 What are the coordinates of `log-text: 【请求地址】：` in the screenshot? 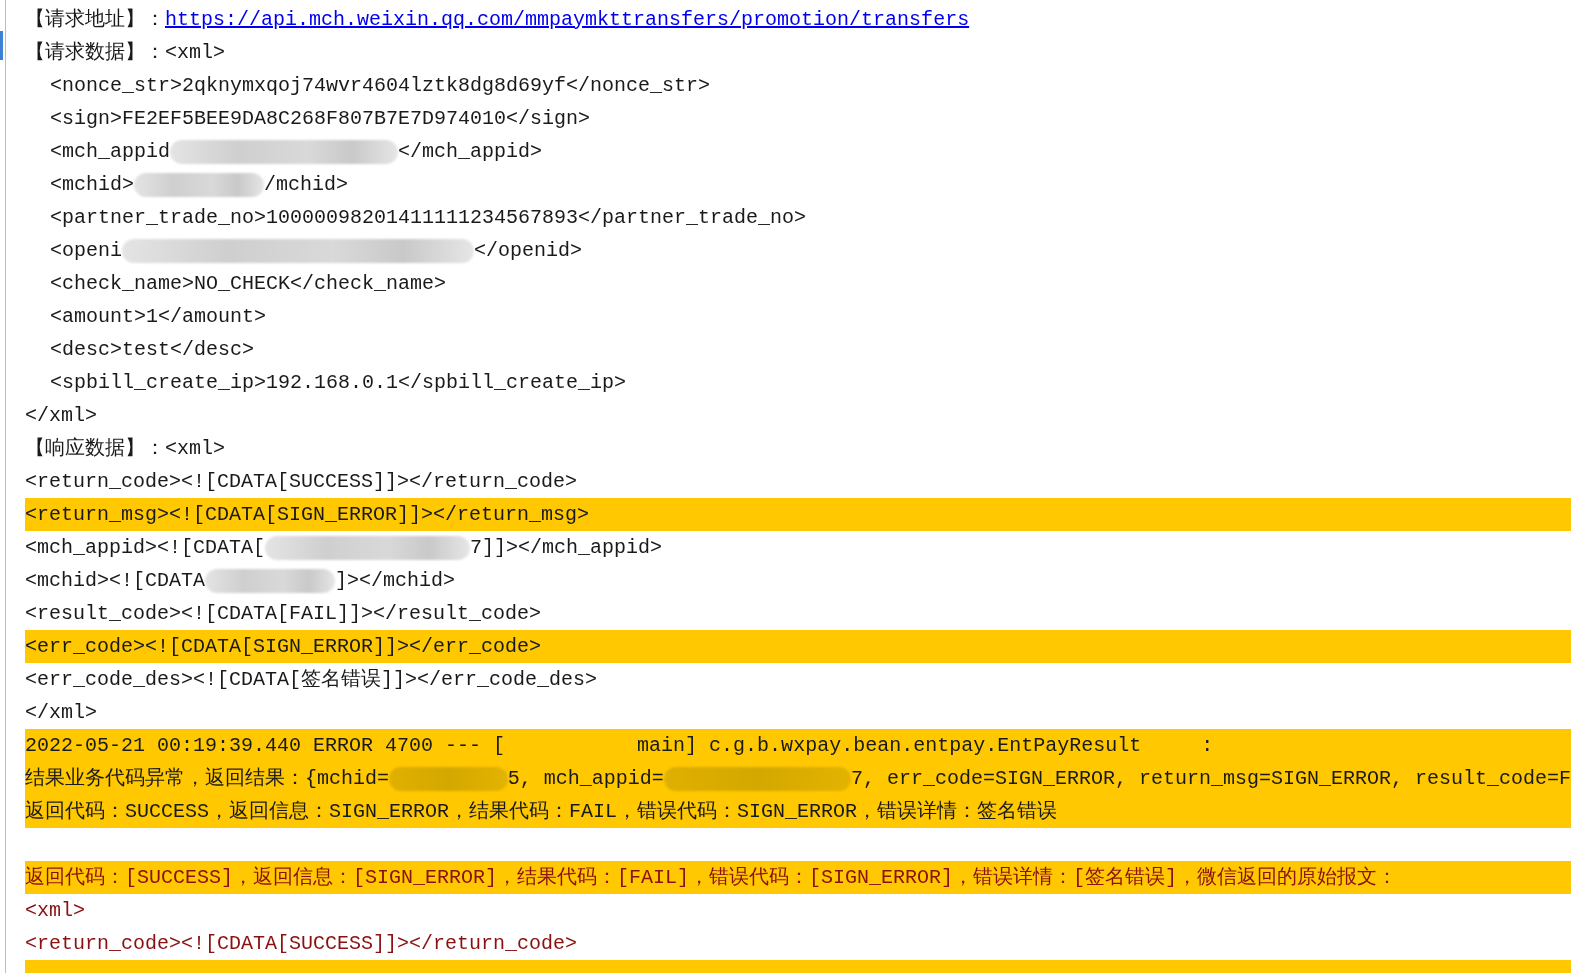 It's located at (95, 19).